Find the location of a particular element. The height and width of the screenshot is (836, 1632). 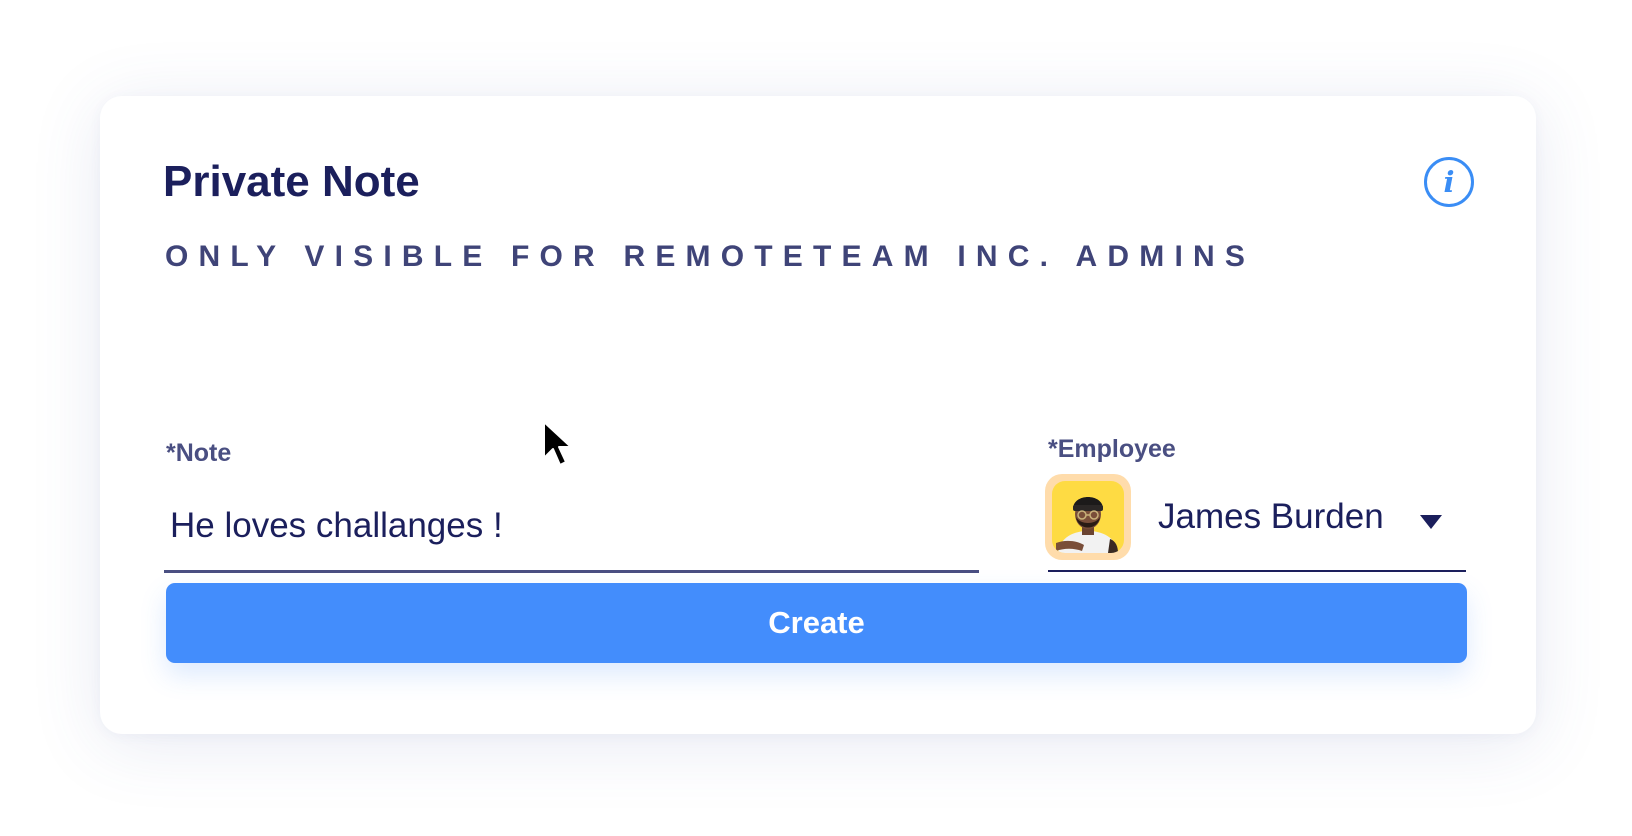

employee-label: *Employee is located at coordinates (1112, 449).